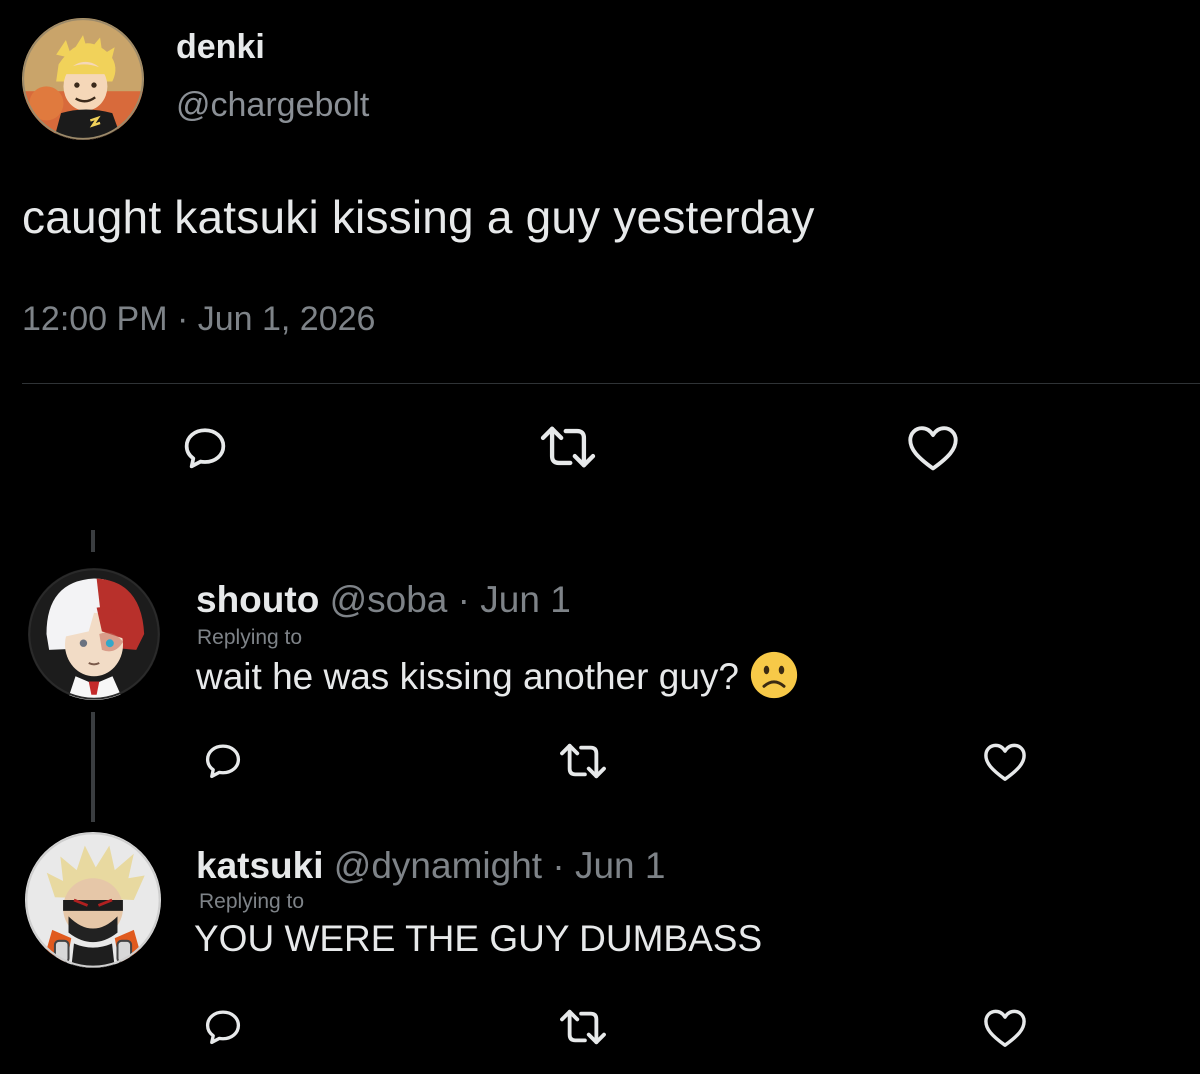  I want to click on reply-text-shouto: wait he was kissing another guy?, so click(497, 677).